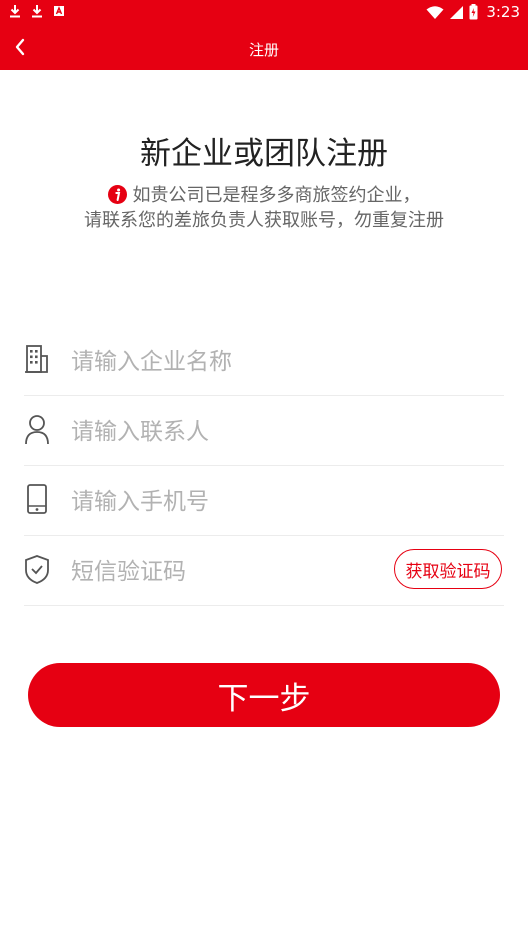 Image resolution: width=528 pixels, height=938 pixels. I want to click on next-step-button: 下一步, so click(264, 695).